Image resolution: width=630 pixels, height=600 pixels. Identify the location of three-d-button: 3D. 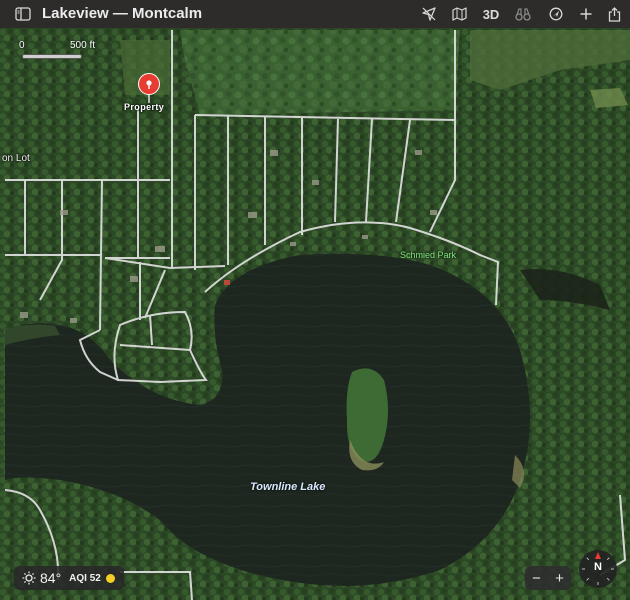
(491, 14).